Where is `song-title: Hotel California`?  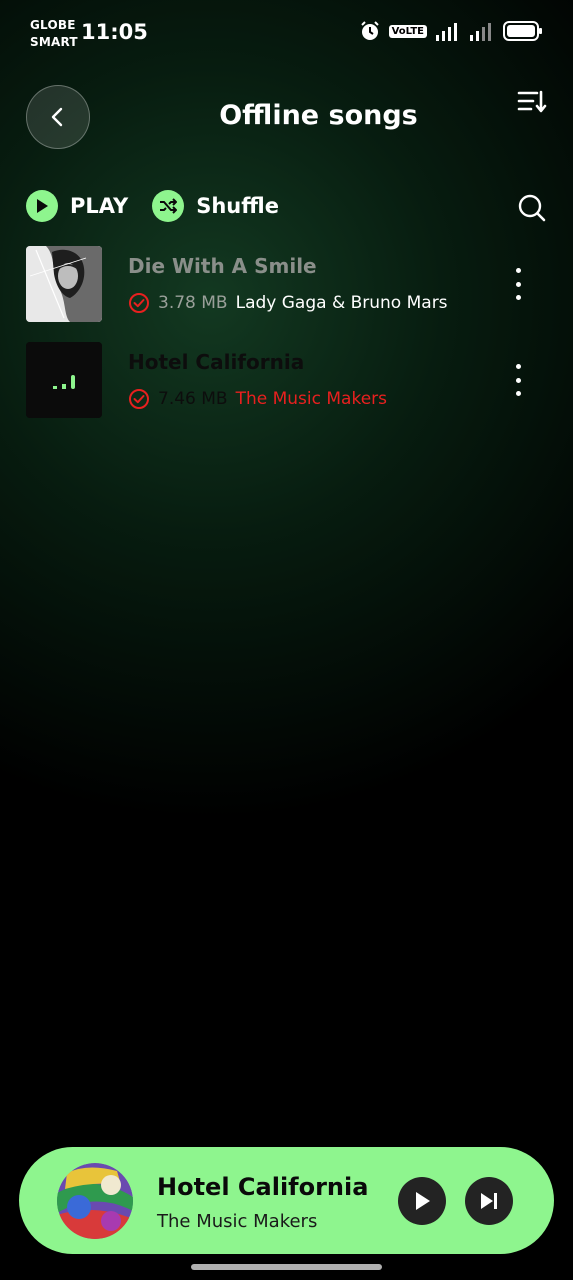
song-title: Hotel California is located at coordinates (216, 362).